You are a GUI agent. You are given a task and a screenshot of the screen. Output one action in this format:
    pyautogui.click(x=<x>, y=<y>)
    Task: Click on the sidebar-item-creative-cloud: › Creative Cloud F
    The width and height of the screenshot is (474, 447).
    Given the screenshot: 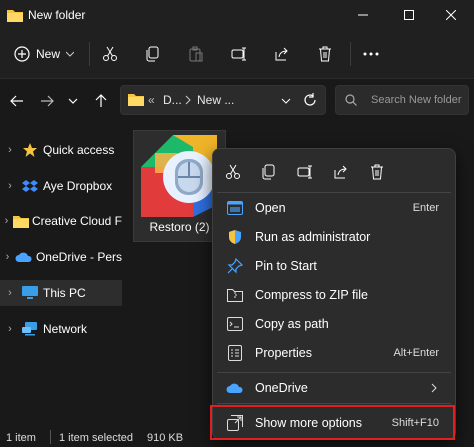 What is the action you would take?
    pyautogui.click(x=61, y=221)
    